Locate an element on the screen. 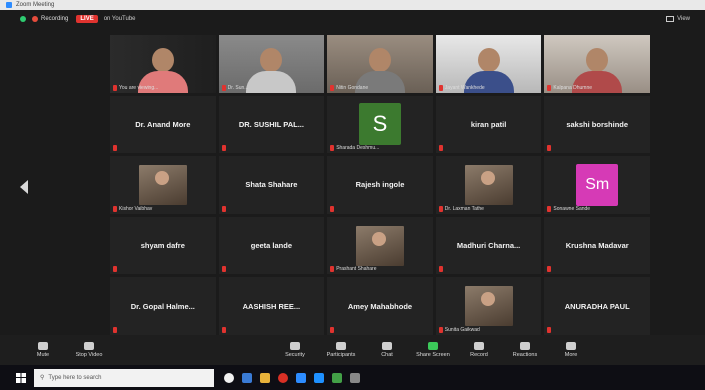 The image size is (705, 390). record-button: Record is located at coordinates (479, 350).